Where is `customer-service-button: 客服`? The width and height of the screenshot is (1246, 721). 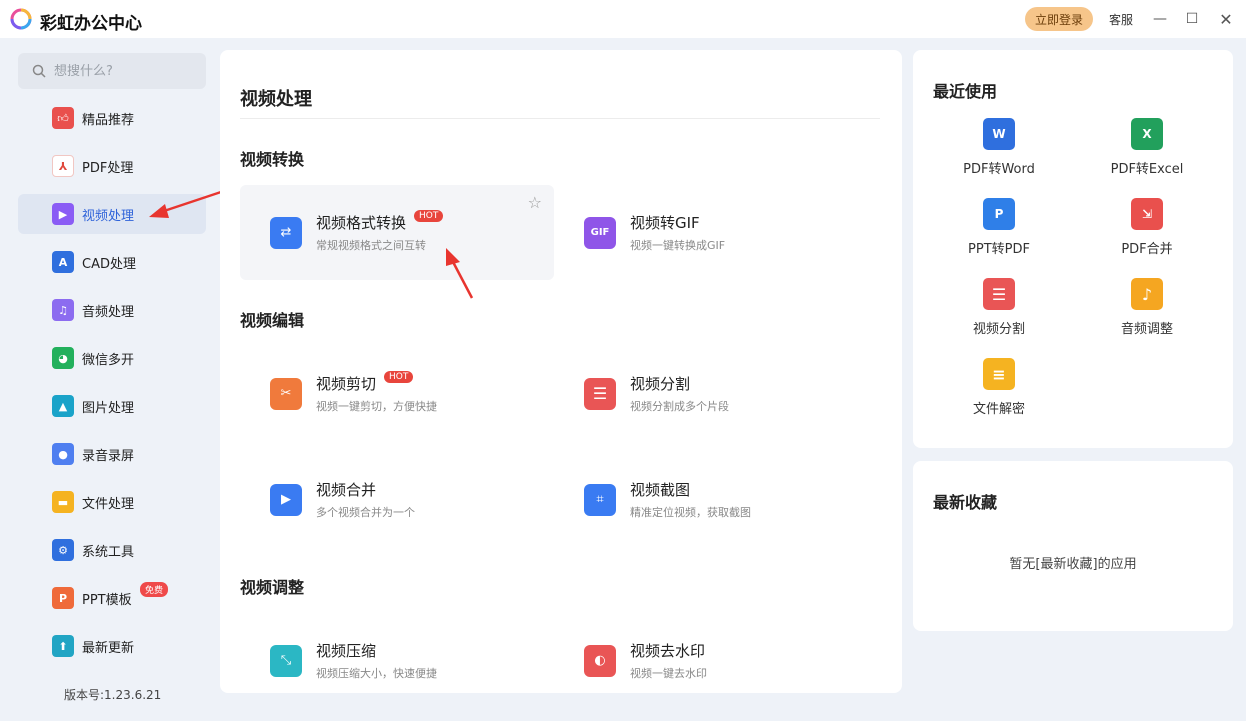 customer-service-button: 客服 is located at coordinates (1121, 19).